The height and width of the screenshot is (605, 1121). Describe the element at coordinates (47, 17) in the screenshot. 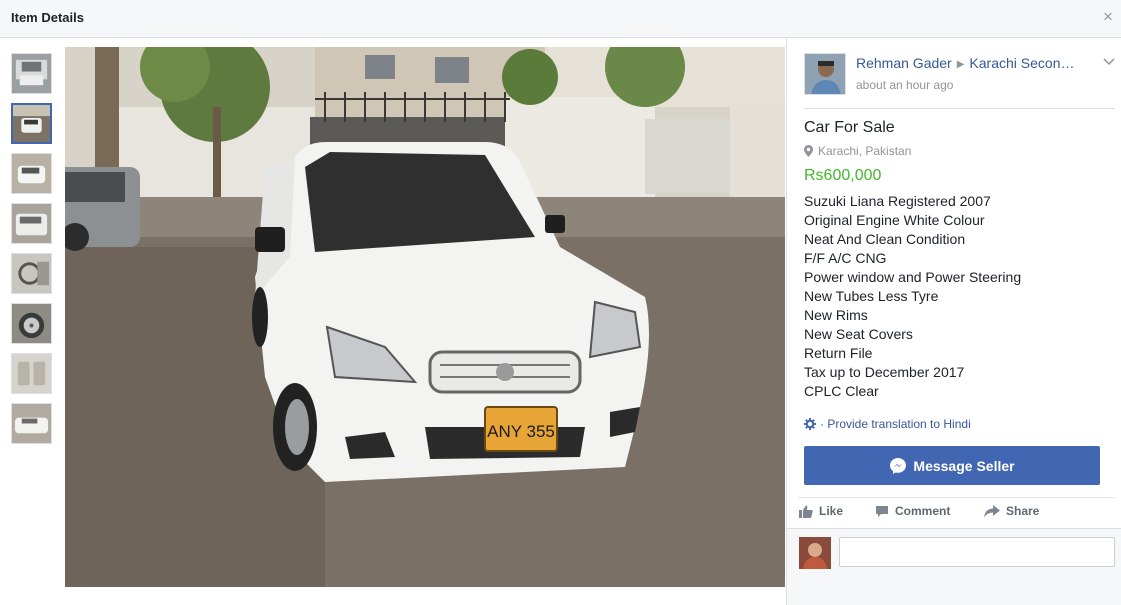

I see `dialog-title: Item Details` at that location.